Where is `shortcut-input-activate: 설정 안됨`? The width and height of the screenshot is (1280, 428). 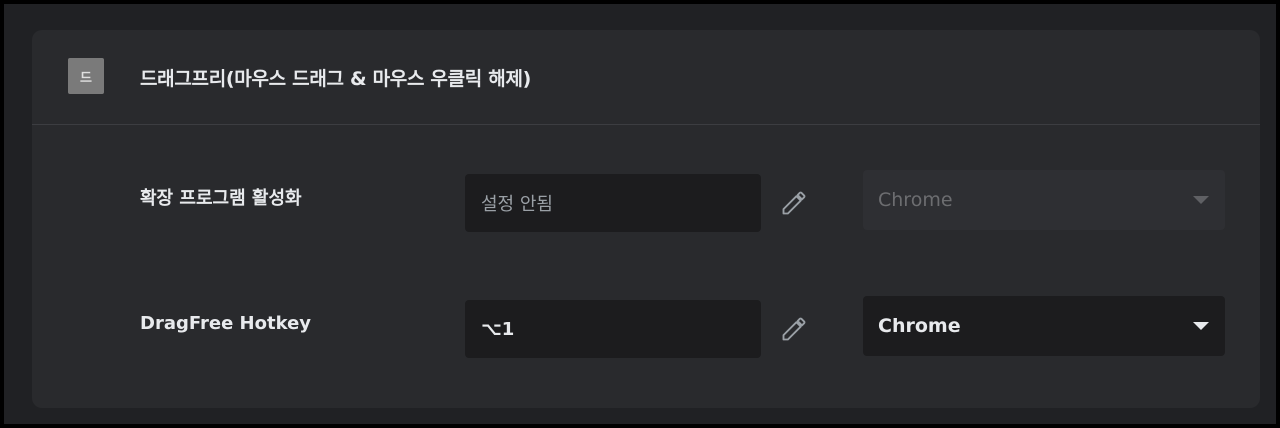 shortcut-input-activate: 설정 안됨 is located at coordinates (613, 203).